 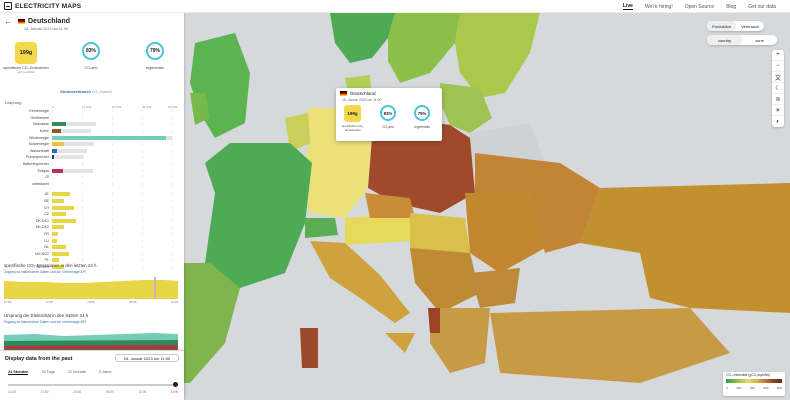 What do you see at coordinates (18, 372) in the screenshot?
I see `tab-24h: 24 Stunden` at bounding box center [18, 372].